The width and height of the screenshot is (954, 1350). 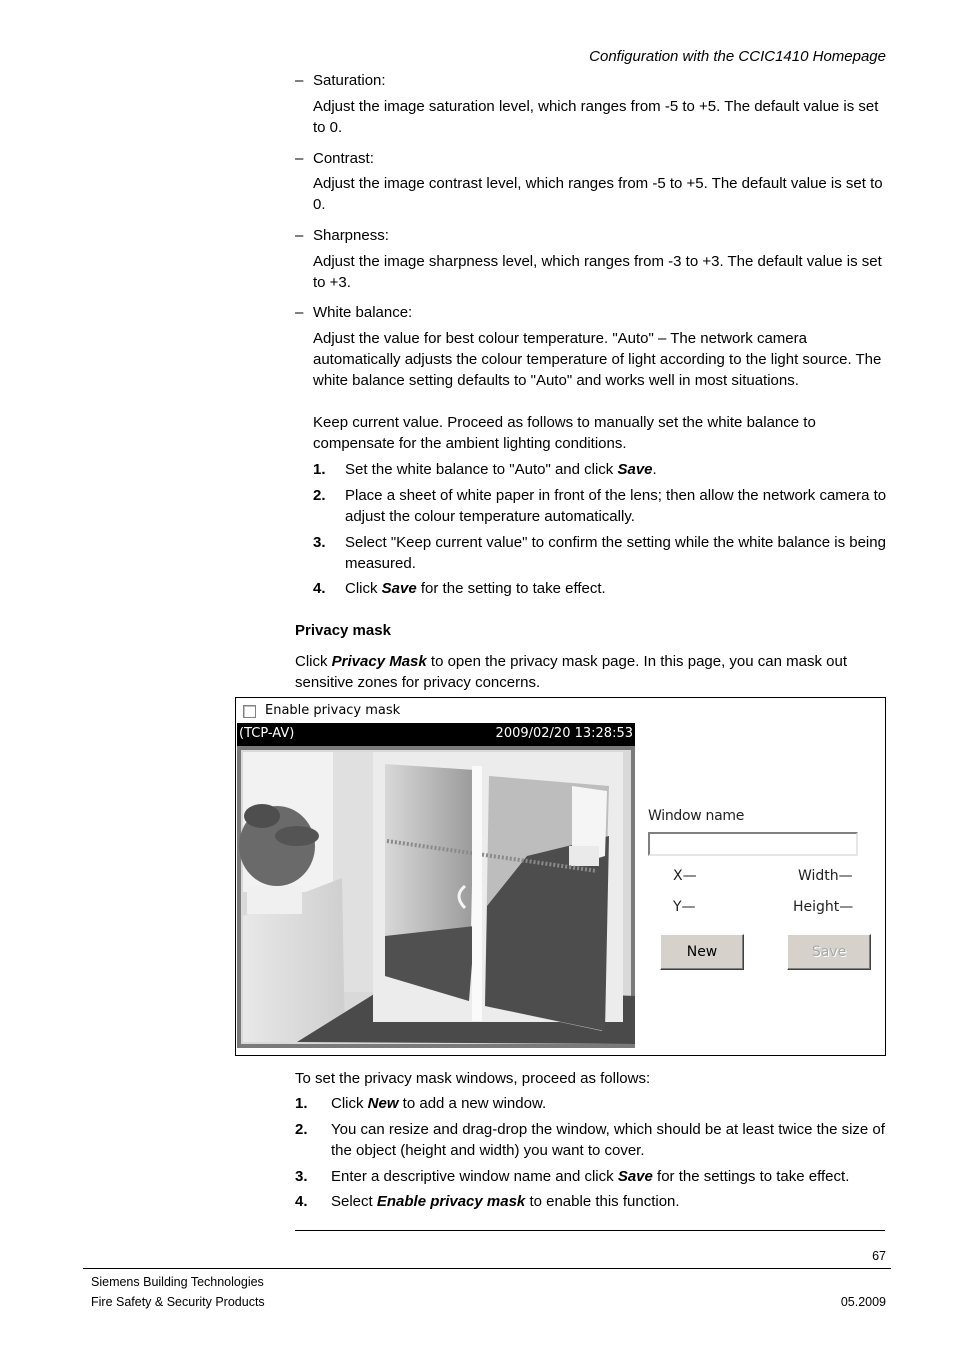 What do you see at coordinates (590, 1230) in the screenshot?
I see `section-end-rule` at bounding box center [590, 1230].